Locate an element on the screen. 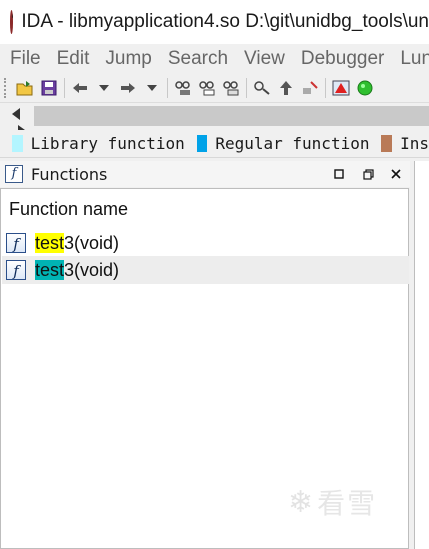 This screenshot has height=549, width=429. forward-icon is located at coordinates (128, 88).